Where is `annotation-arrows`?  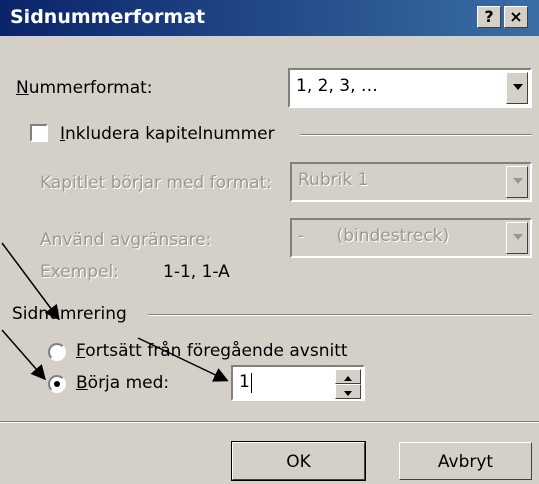 annotation-arrows is located at coordinates (115, 312).